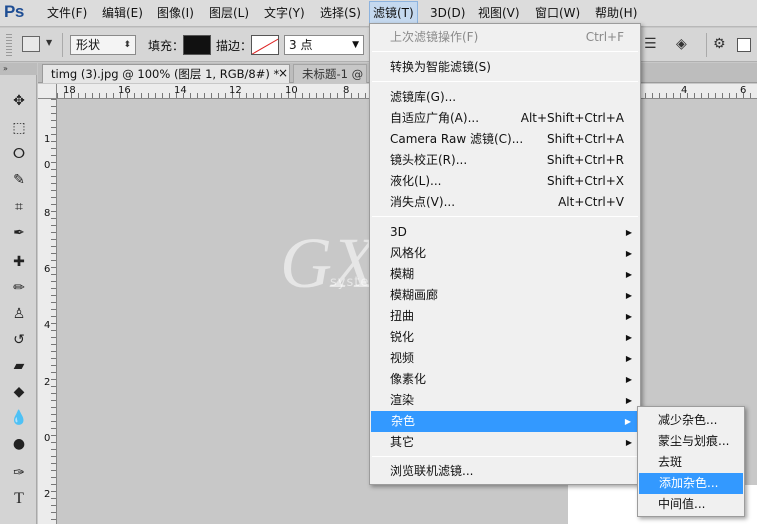 This screenshot has width=757, height=524. I want to click on menu-type: 文字(Y), so click(284, 13).